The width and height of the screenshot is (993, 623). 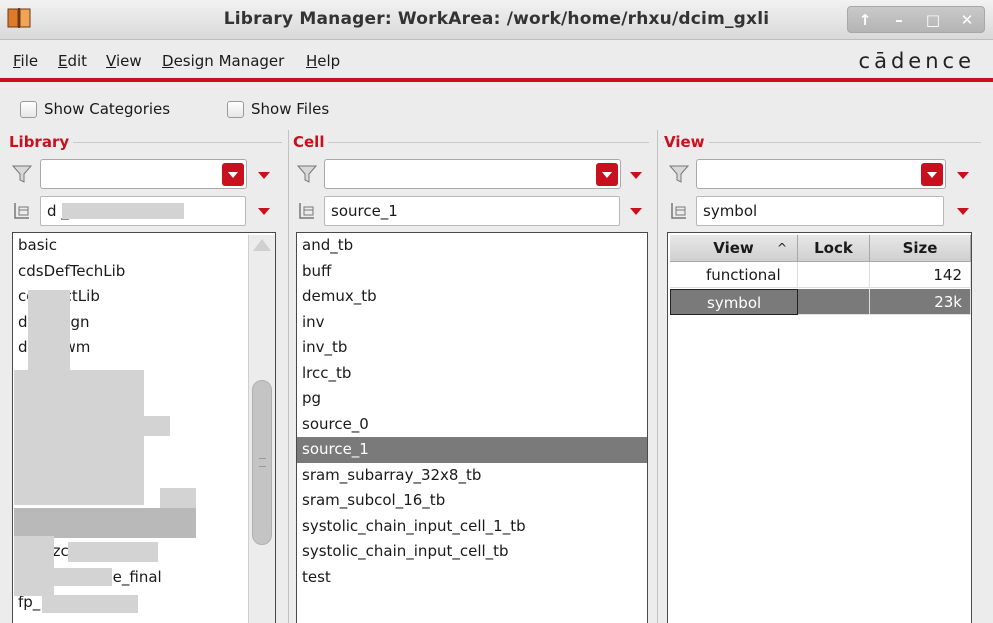 What do you see at coordinates (472, 450) in the screenshot?
I see `list-item-selected: source_1` at bounding box center [472, 450].